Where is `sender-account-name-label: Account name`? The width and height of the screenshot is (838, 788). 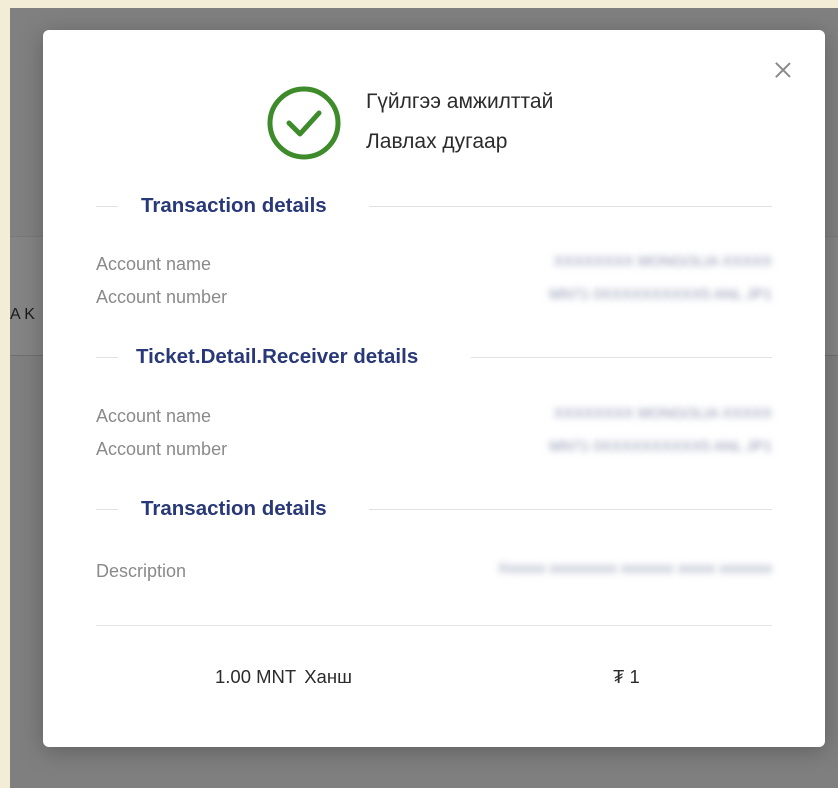
sender-account-name-label: Account name is located at coordinates (154, 264).